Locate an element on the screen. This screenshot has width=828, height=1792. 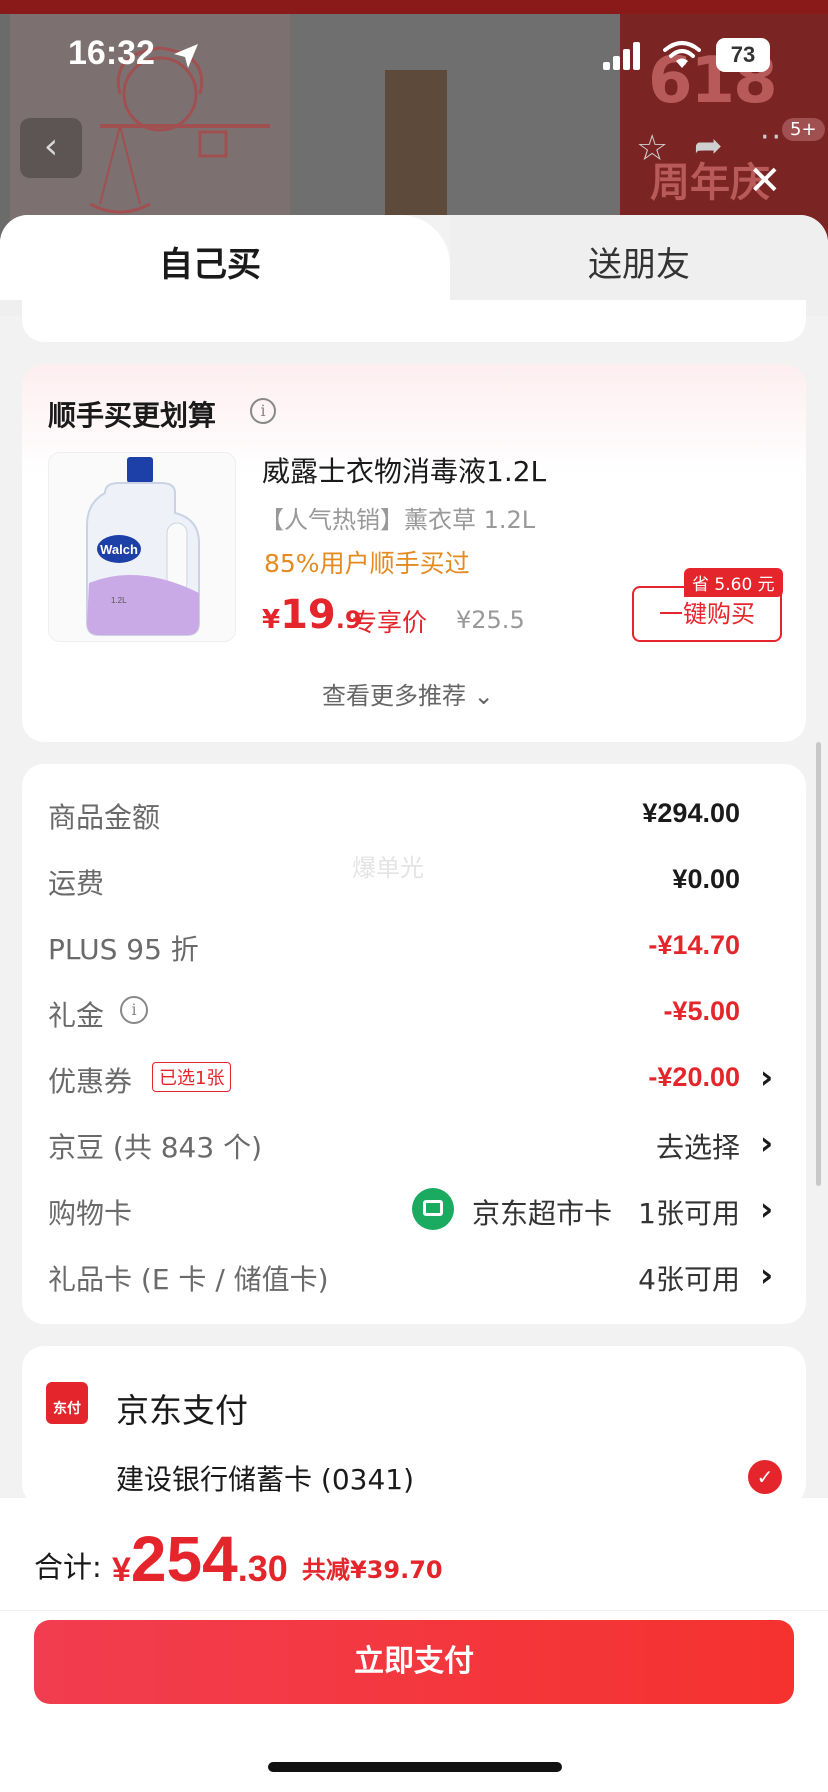
gift-card-chevron-icon: › is located at coordinates (766, 1275).